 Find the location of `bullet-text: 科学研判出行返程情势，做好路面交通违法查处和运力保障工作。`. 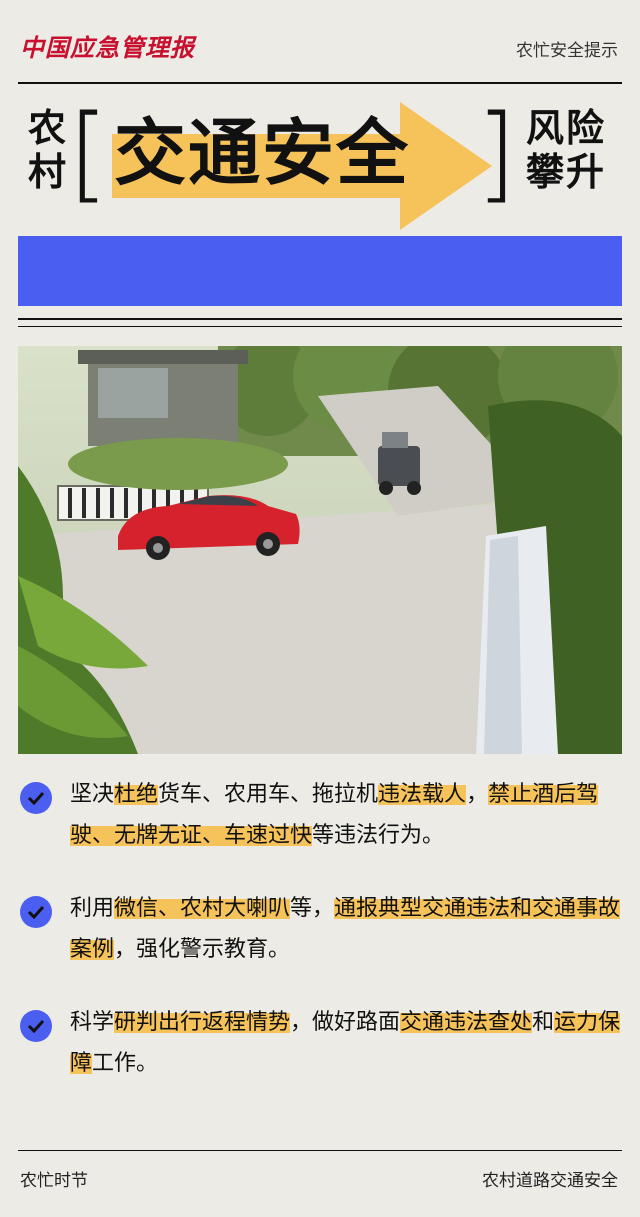

bullet-text: 科学研判出行返程情势，做好路面交通违法查处和运力保障工作。 is located at coordinates (346, 1043).